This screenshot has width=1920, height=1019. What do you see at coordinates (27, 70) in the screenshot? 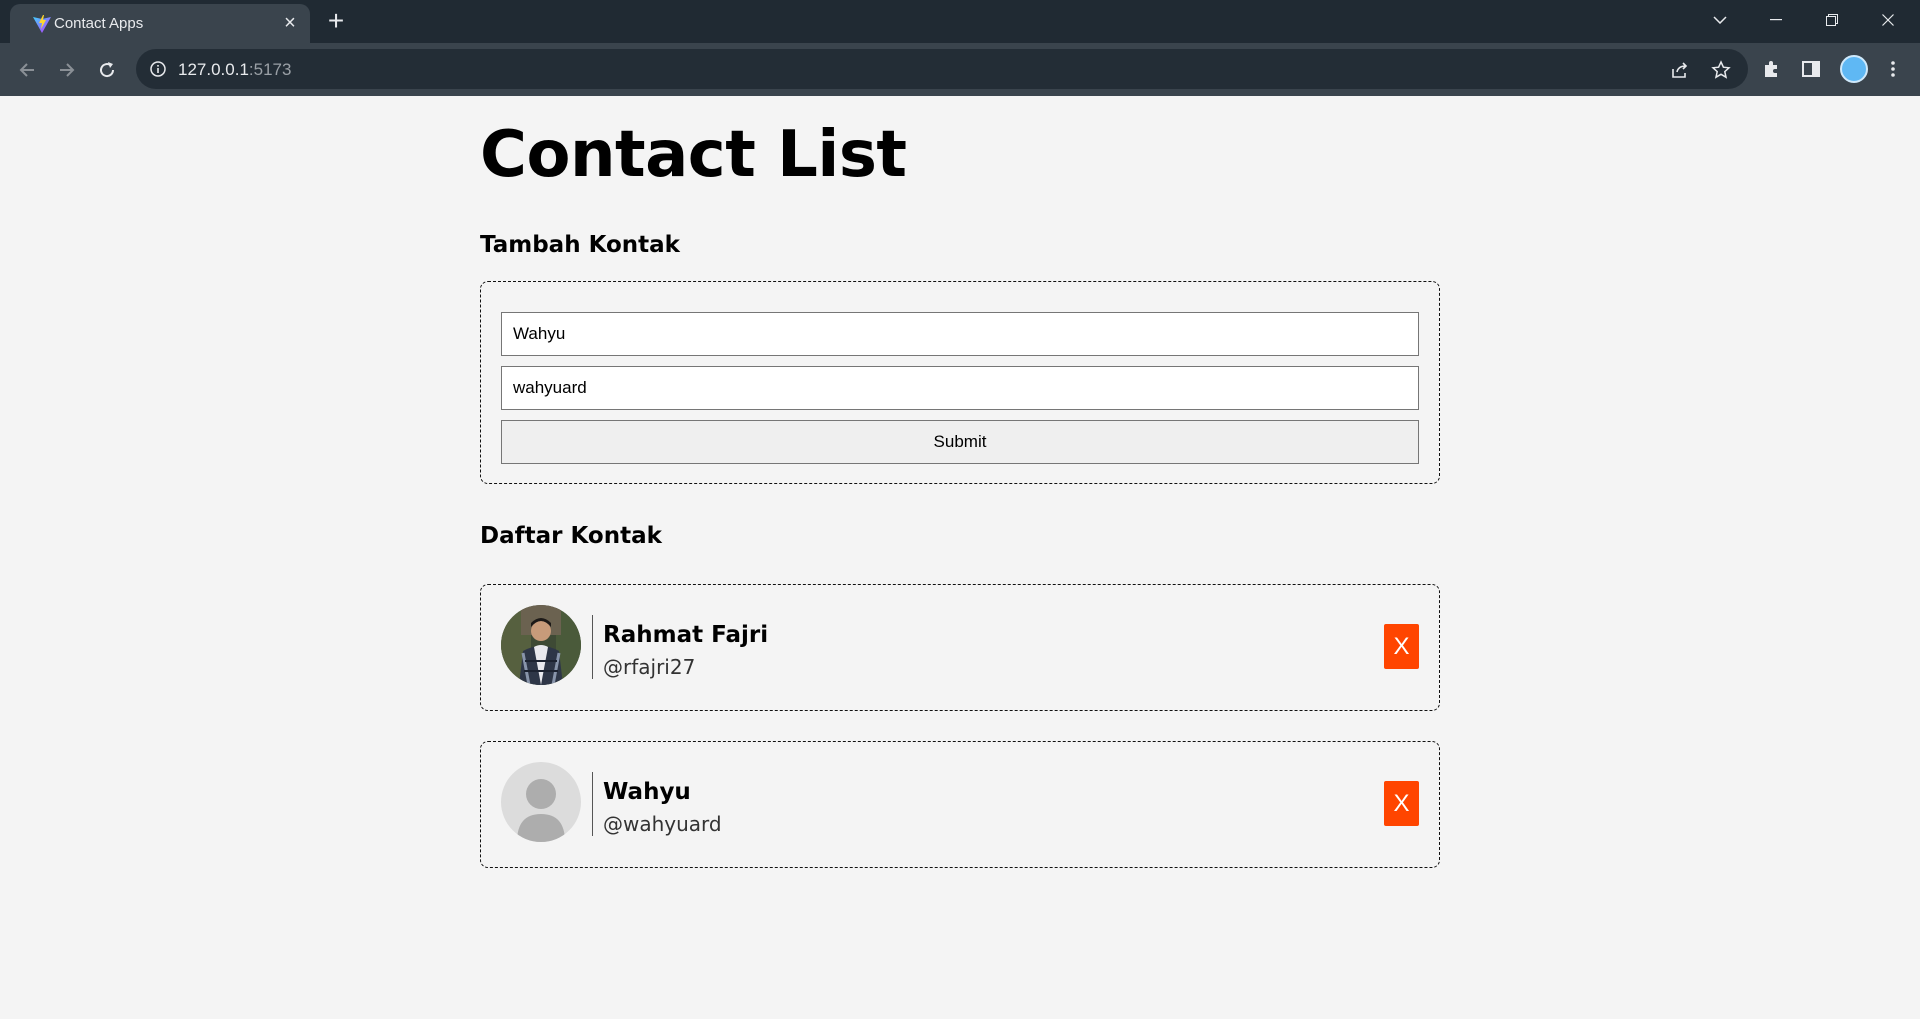
I see `back-icon` at bounding box center [27, 70].